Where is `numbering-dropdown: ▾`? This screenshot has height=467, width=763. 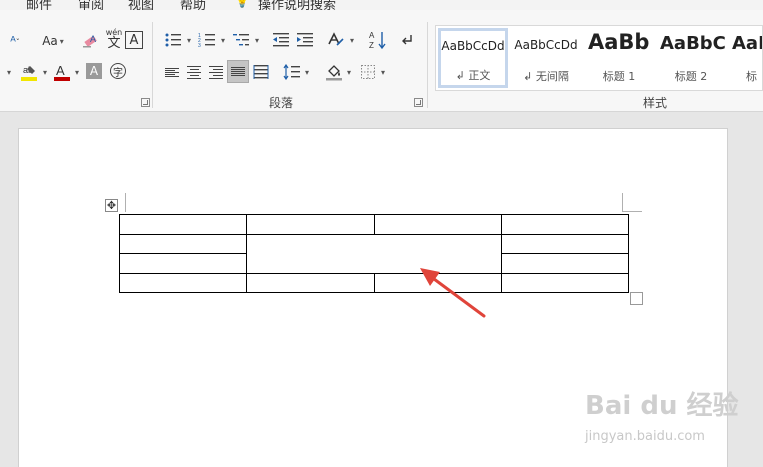
numbering-dropdown: ▾ is located at coordinates (222, 40).